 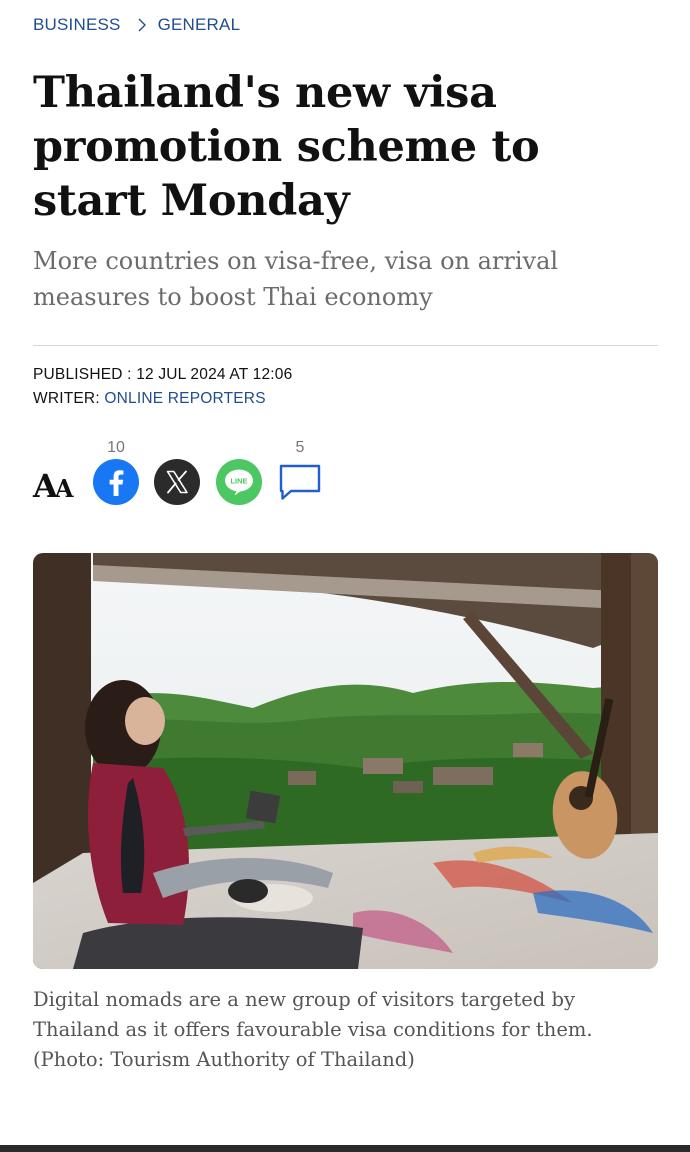 I want to click on facebook-icon, so click(x=116, y=482).